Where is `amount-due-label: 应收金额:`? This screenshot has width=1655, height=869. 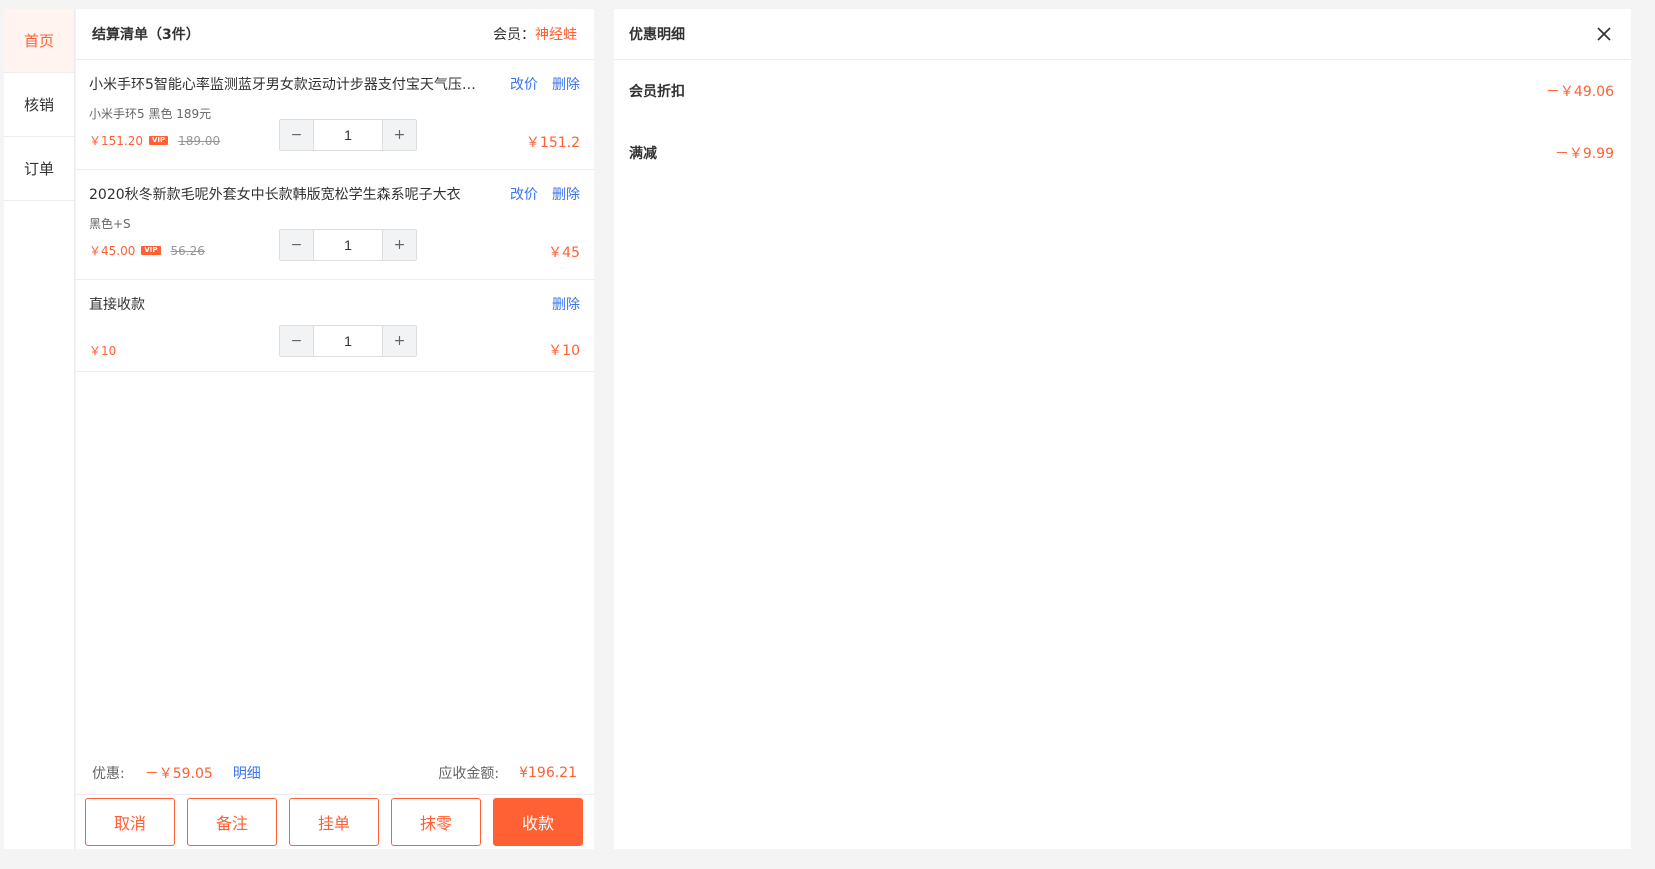 amount-due-label: 应收金额: is located at coordinates (469, 774).